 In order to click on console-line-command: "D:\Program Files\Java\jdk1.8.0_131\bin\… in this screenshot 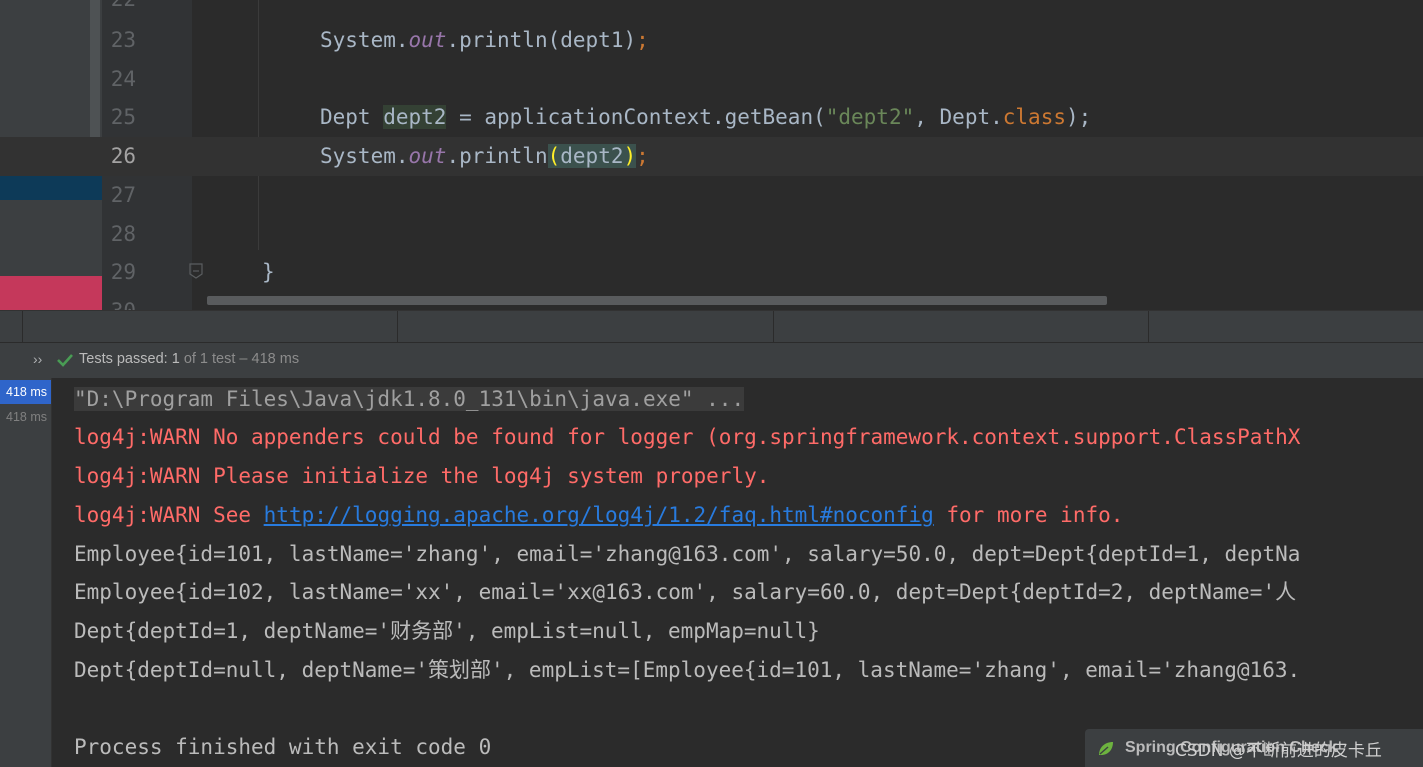, I will do `click(409, 399)`.